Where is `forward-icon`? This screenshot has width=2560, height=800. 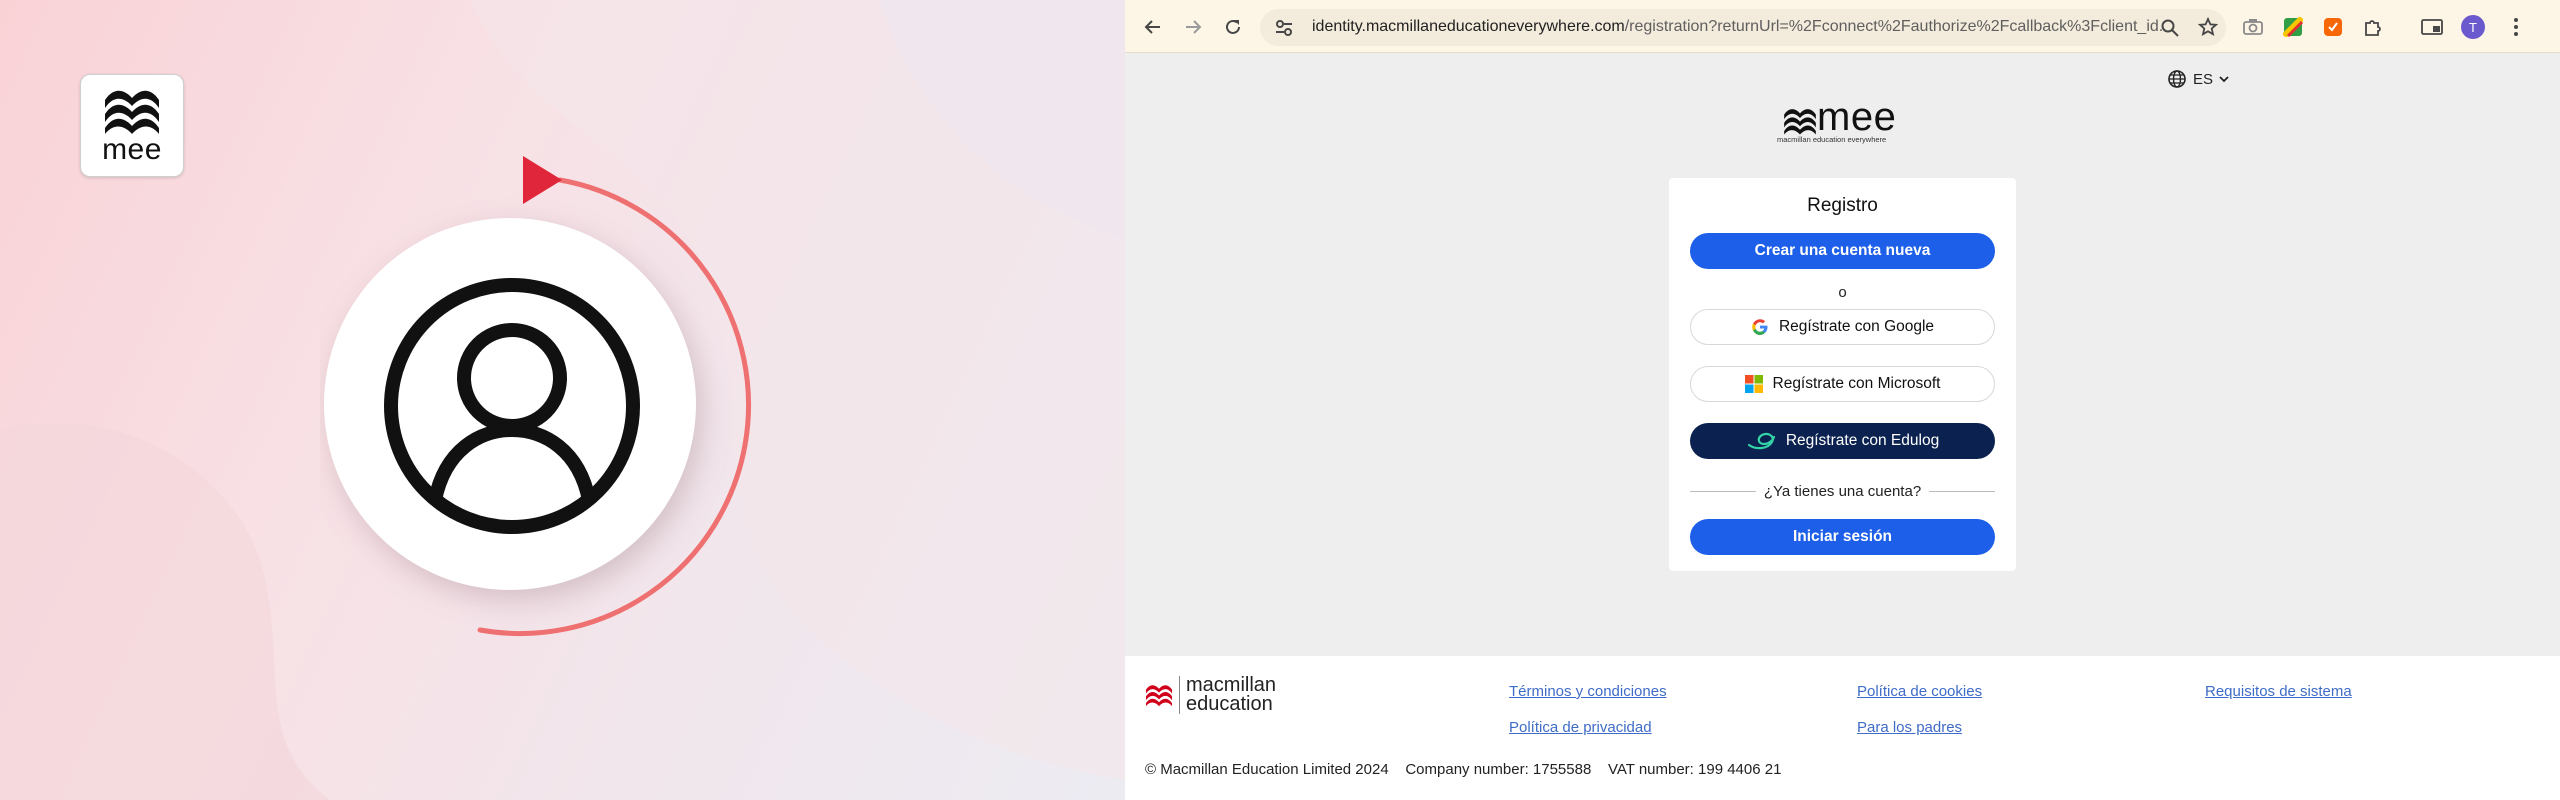
forward-icon is located at coordinates (1193, 27).